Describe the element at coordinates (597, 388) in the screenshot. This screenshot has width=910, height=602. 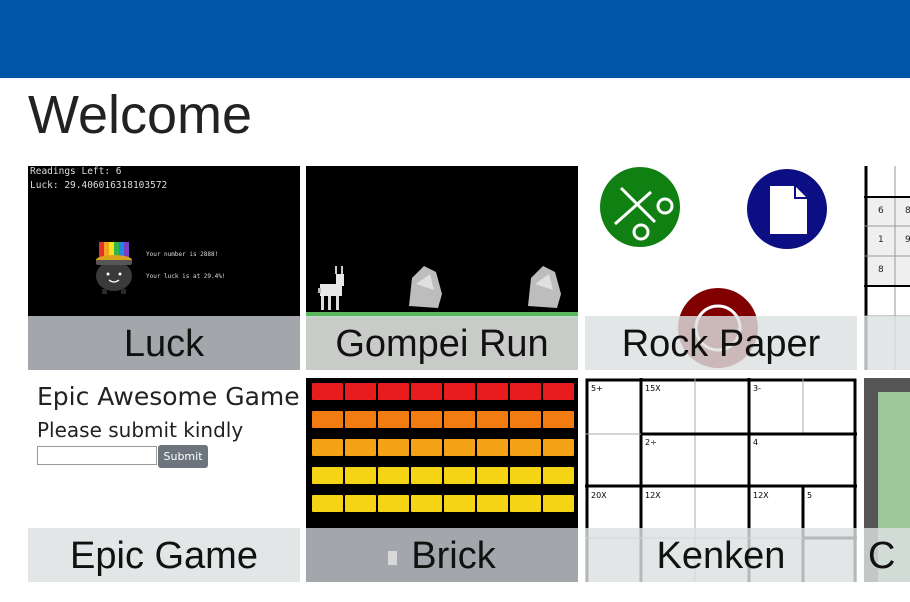
I see `kenken-cage-label: 5+` at that location.